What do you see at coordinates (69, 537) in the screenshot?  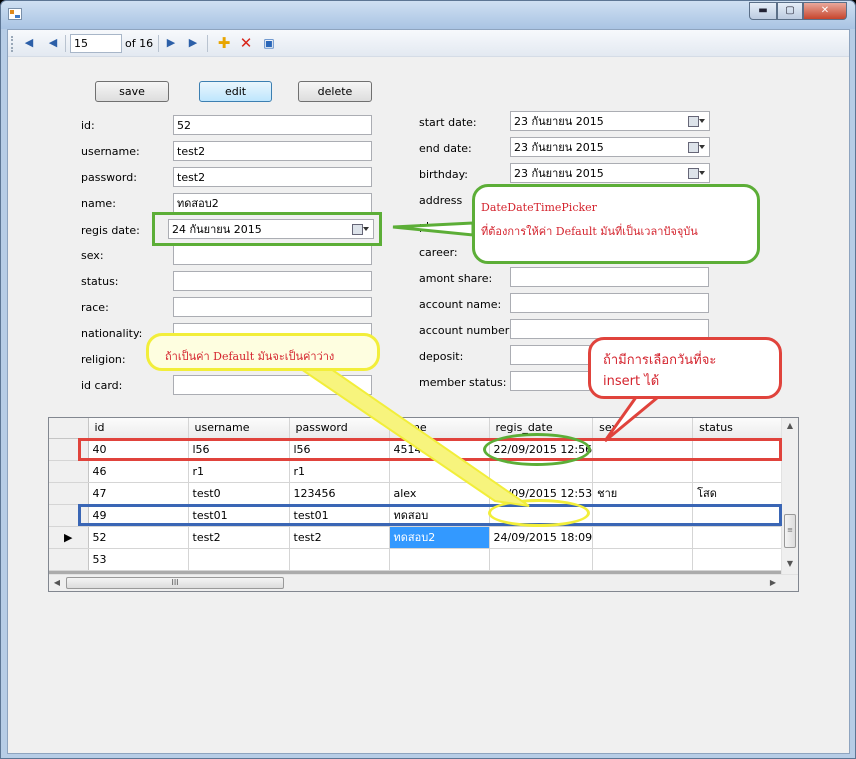 I see `current-row-indicator: ▶` at bounding box center [69, 537].